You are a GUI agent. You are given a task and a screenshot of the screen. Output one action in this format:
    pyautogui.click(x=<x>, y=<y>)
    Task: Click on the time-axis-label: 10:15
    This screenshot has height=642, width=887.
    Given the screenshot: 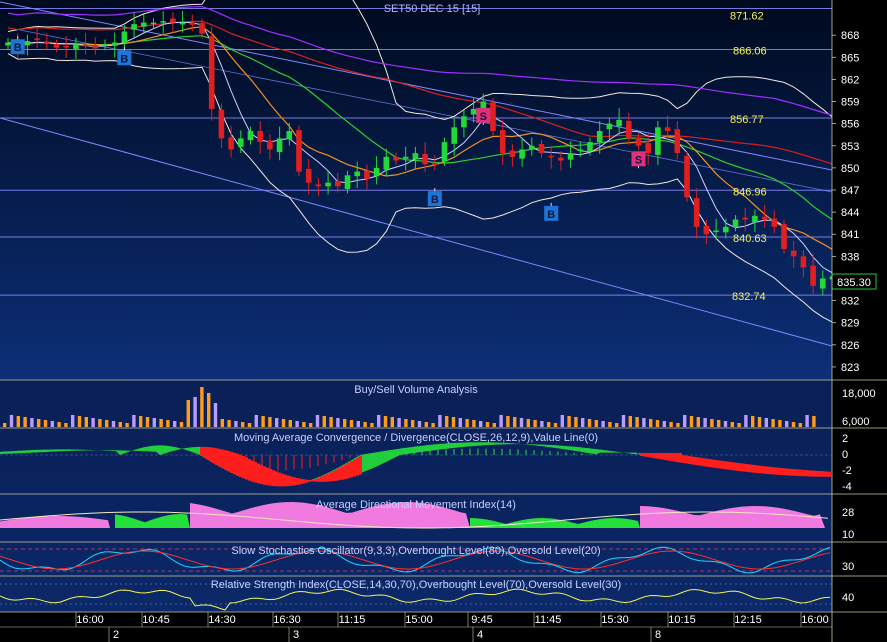 What is the action you would take?
    pyautogui.click(x=682, y=620)
    